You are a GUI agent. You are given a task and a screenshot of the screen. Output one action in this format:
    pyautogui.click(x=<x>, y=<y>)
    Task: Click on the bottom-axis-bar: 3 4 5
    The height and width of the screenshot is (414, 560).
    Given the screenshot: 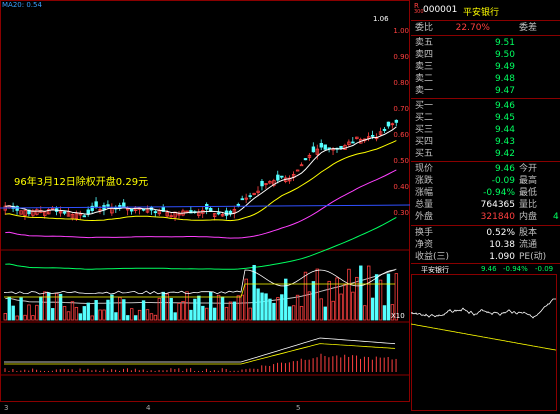 What is the action you would take?
    pyautogui.click(x=205, y=408)
    